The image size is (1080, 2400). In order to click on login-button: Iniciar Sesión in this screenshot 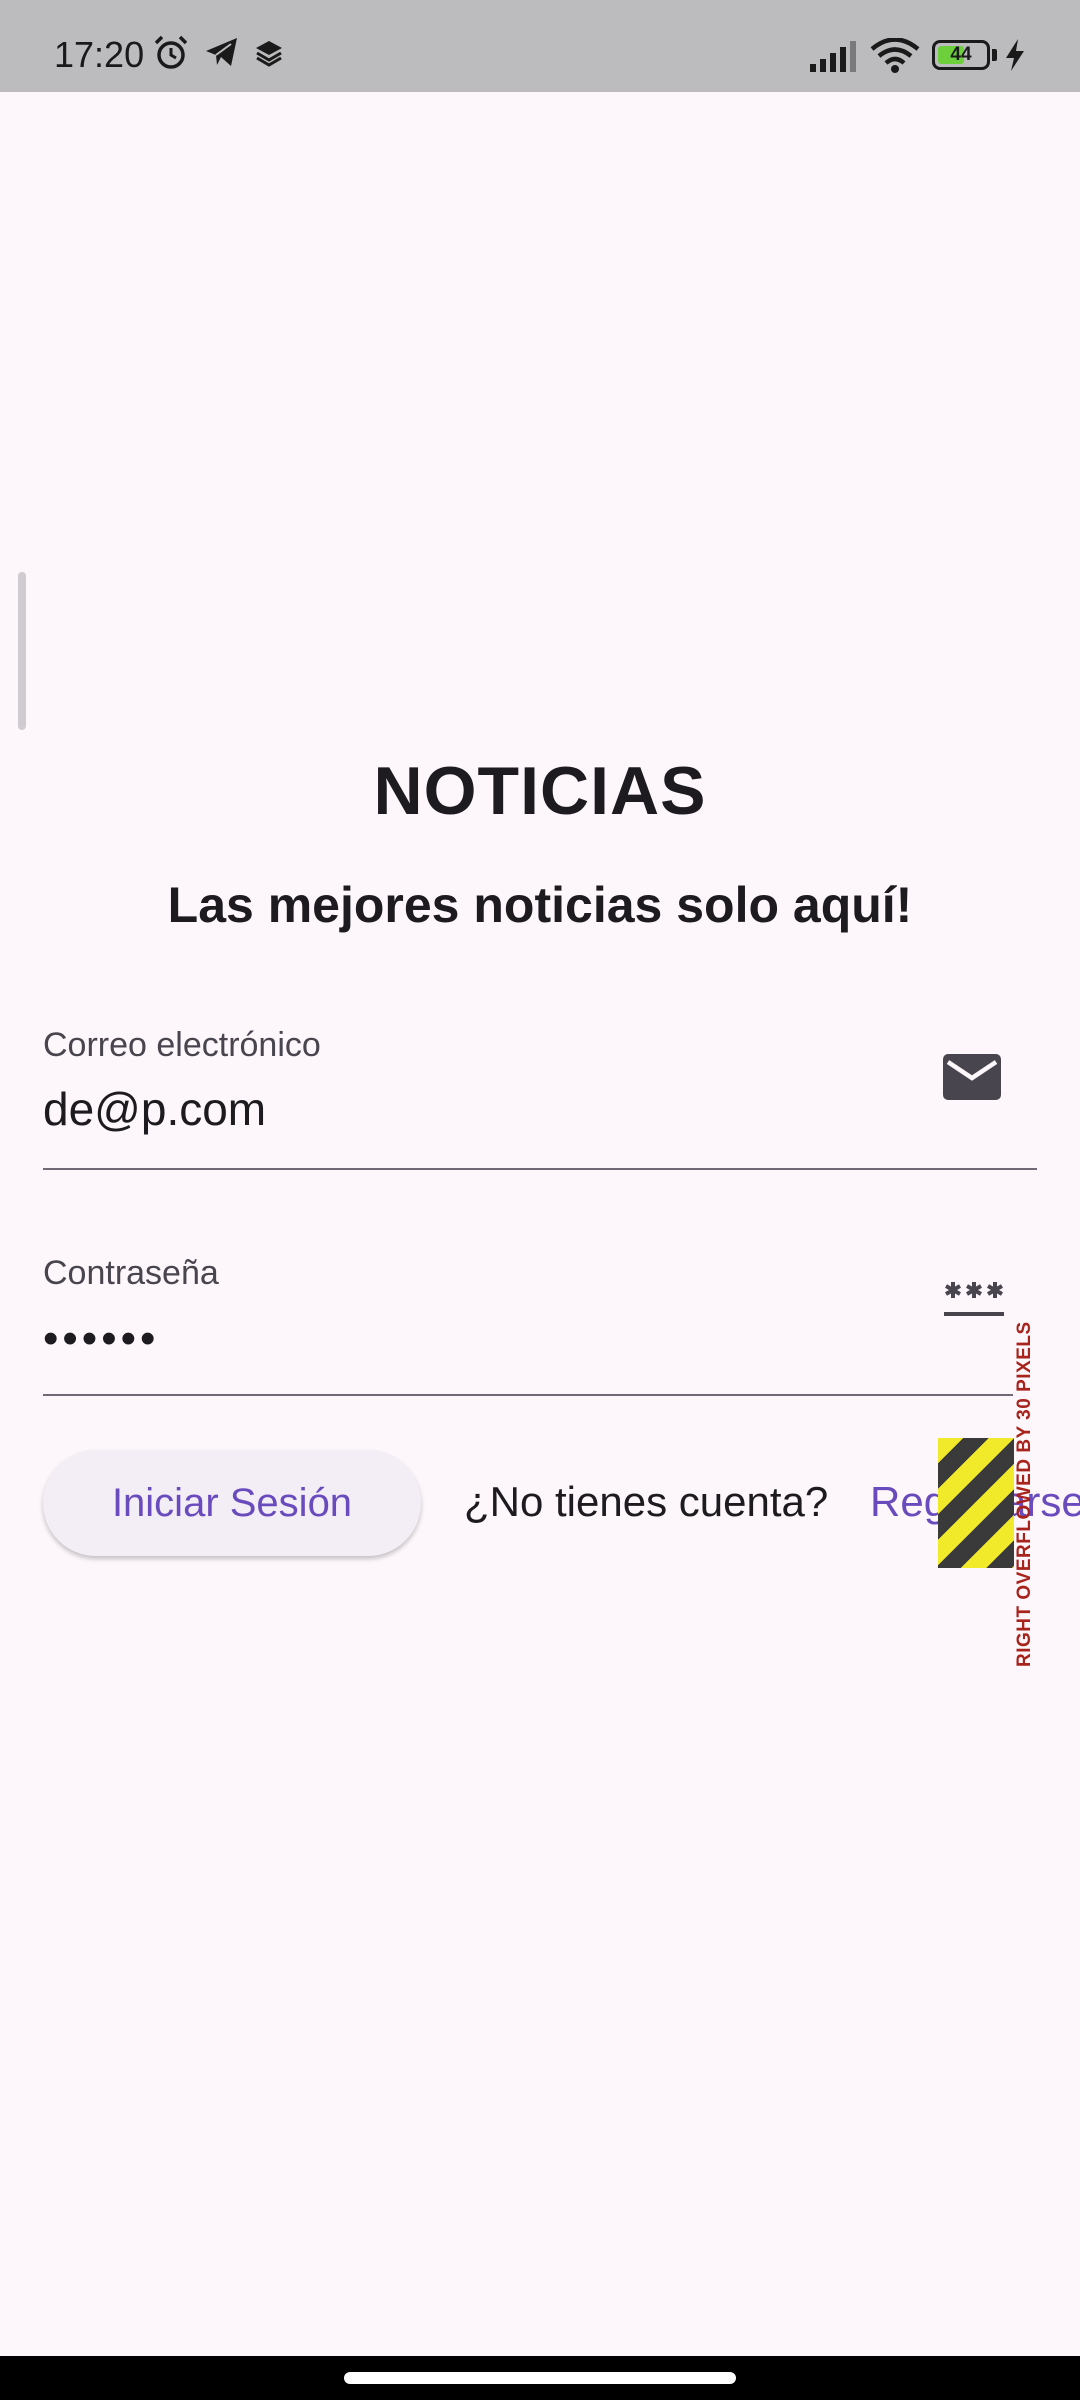, I will do `click(232, 1503)`.